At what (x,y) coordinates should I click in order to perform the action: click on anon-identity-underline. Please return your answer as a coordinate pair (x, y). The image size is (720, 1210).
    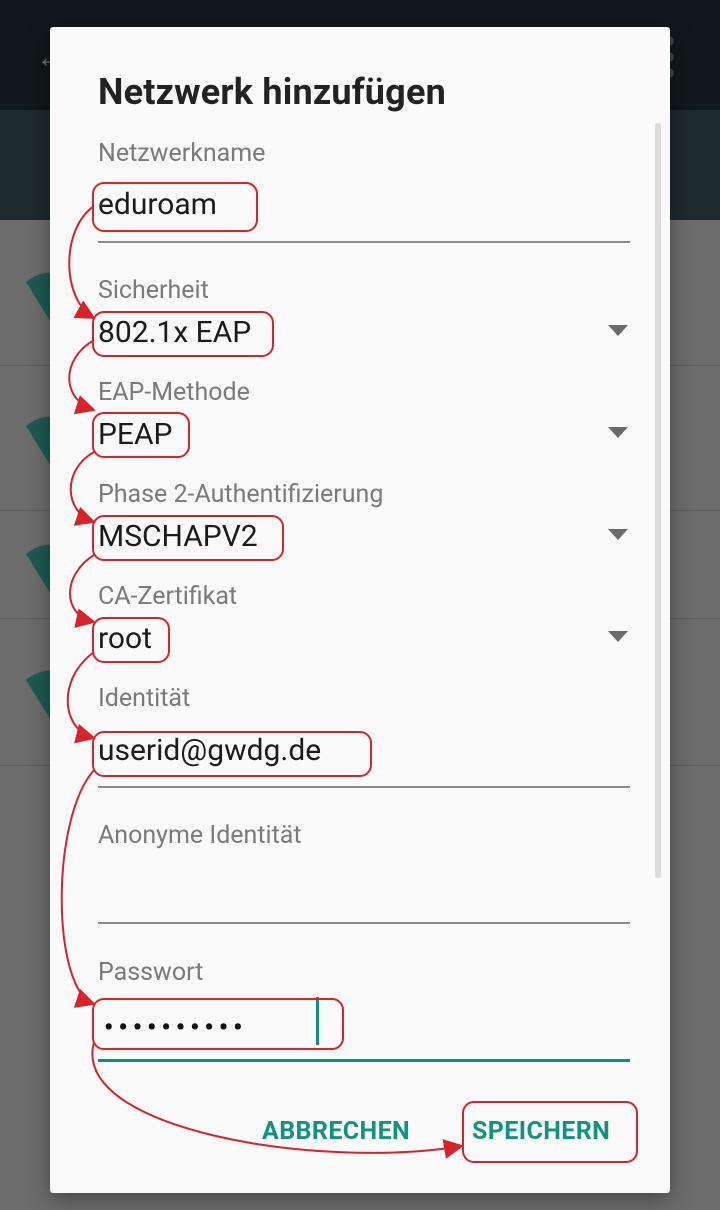
    Looking at the image, I should click on (364, 923).